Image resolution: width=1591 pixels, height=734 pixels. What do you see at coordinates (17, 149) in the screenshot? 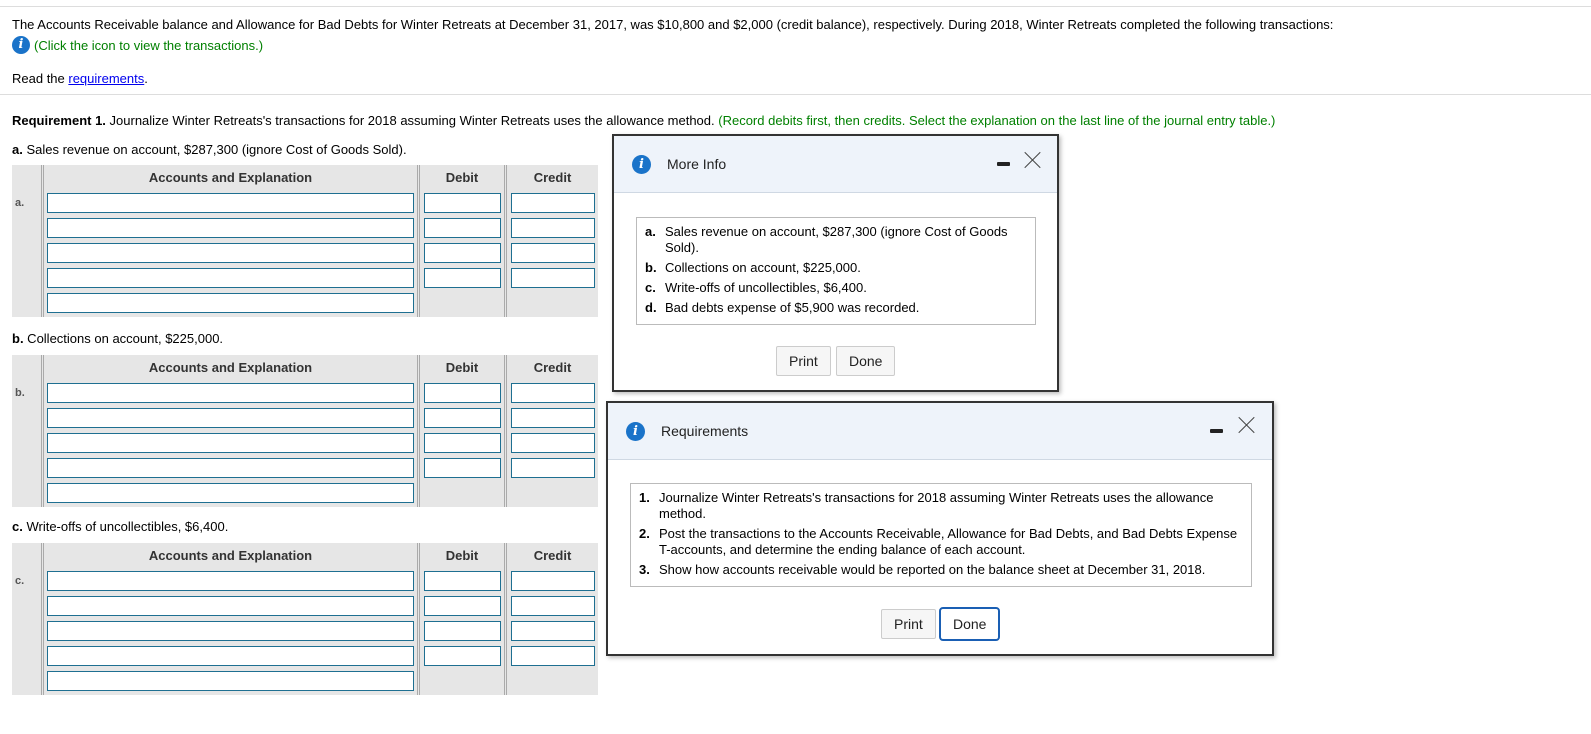
I see `transaction-a-letter: a.` at bounding box center [17, 149].